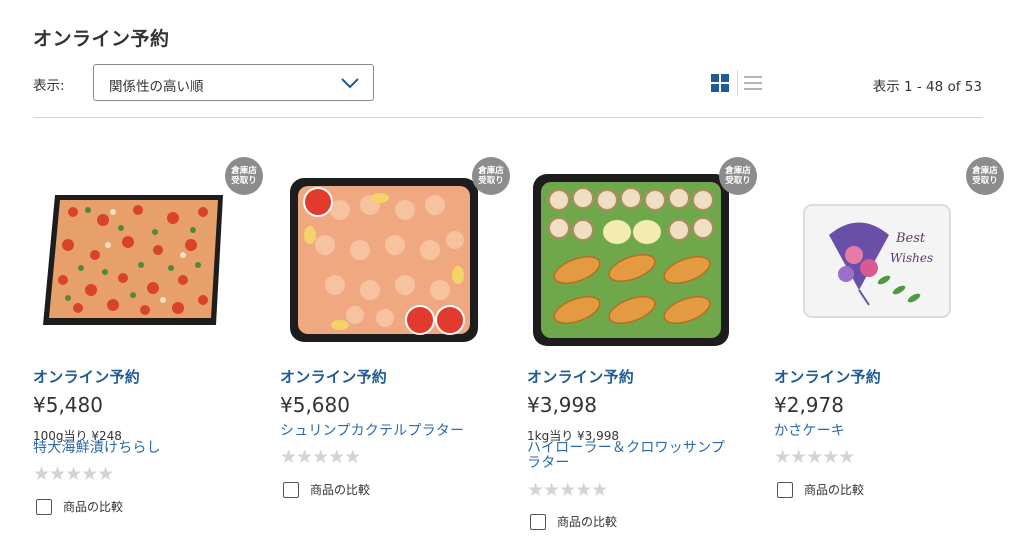  Describe the element at coordinates (508, 117) in the screenshot. I see `toolbar-divider` at that location.